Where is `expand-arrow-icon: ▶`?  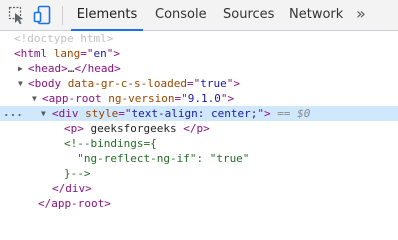
expand-arrow-icon: ▶ is located at coordinates (20, 68).